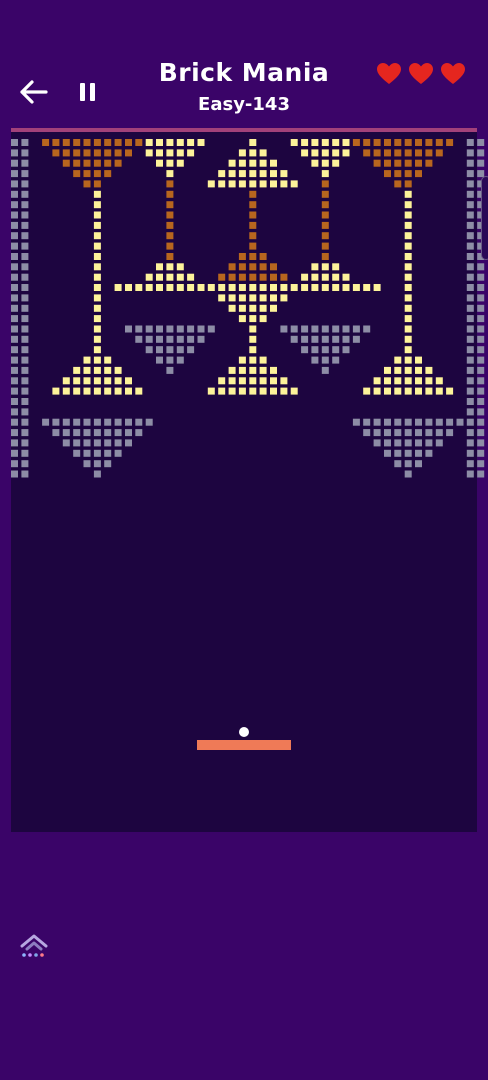 The width and height of the screenshot is (488, 1080). I want to click on edge-panel-handle, so click(484, 218).